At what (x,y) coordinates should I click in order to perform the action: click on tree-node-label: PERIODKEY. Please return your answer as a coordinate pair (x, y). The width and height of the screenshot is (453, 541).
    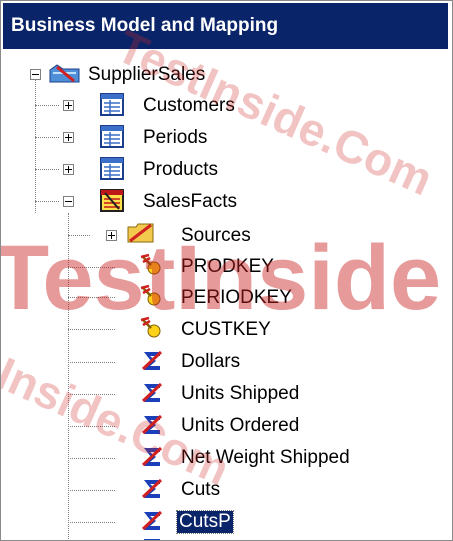
    Looking at the image, I should click on (236, 297).